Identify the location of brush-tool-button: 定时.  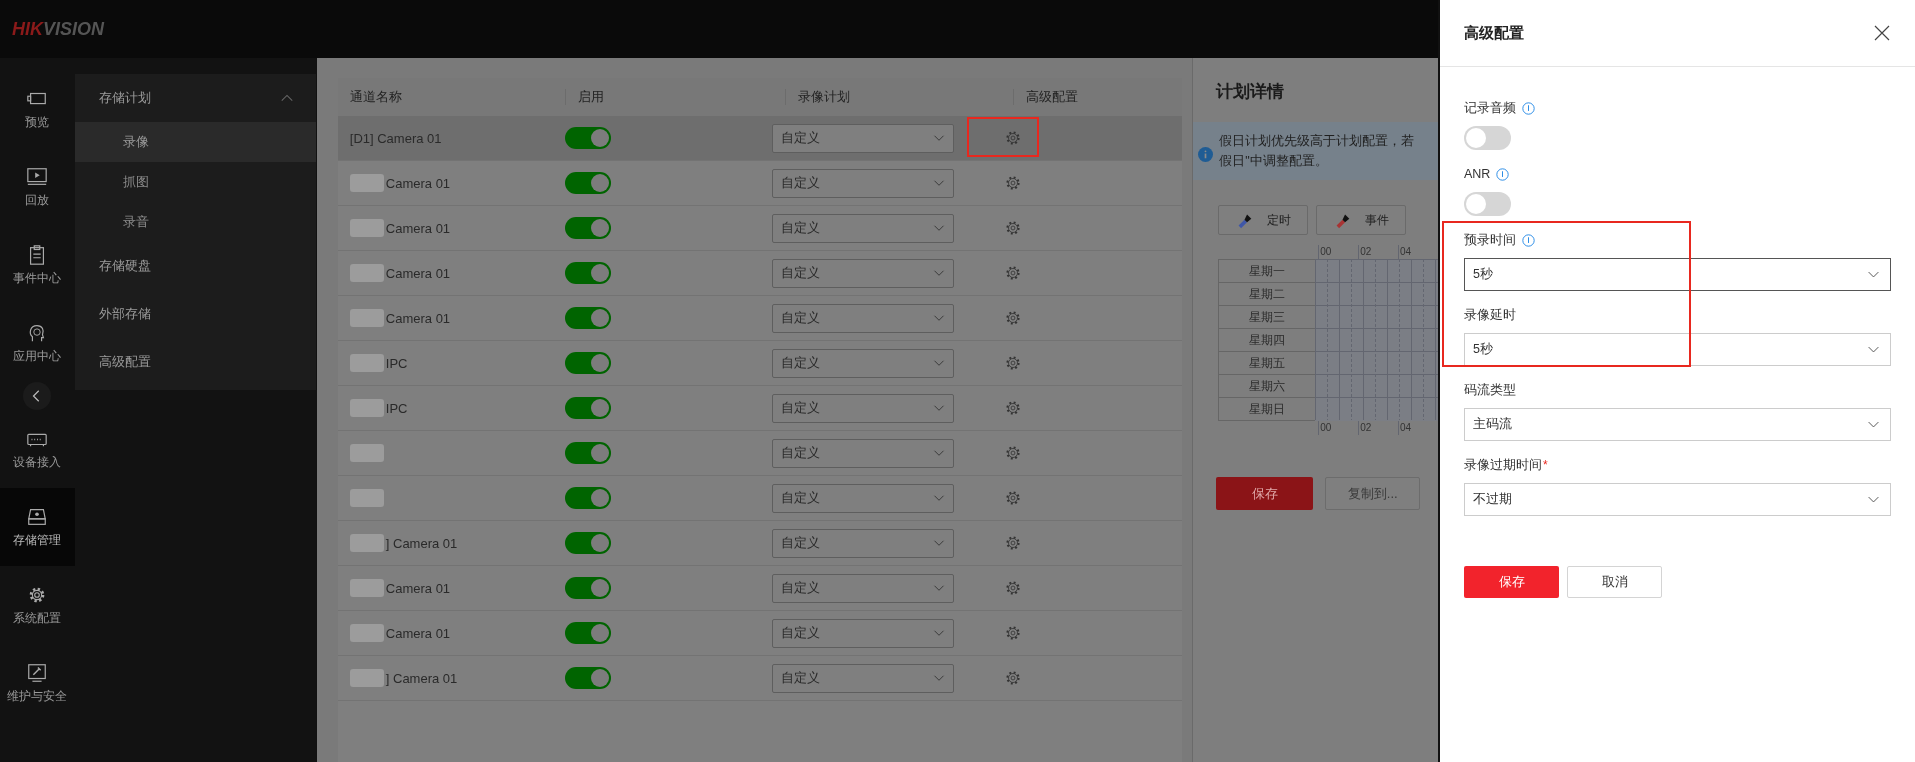
(1263, 220).